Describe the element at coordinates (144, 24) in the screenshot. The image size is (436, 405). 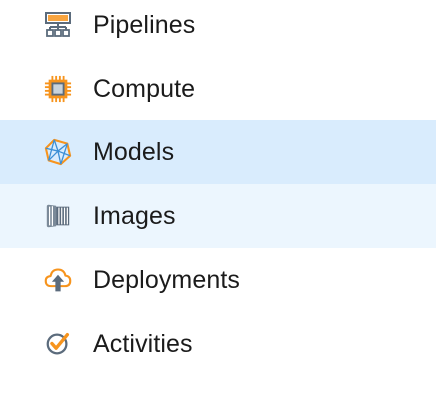
I see `nav-label-pipelines: Pipelines` at that location.